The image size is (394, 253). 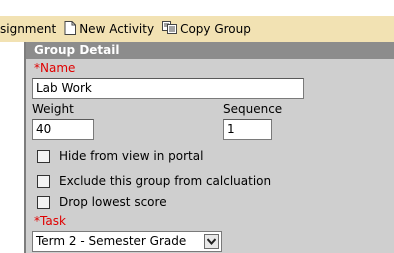 I want to click on top-whitespace, so click(x=197, y=8).